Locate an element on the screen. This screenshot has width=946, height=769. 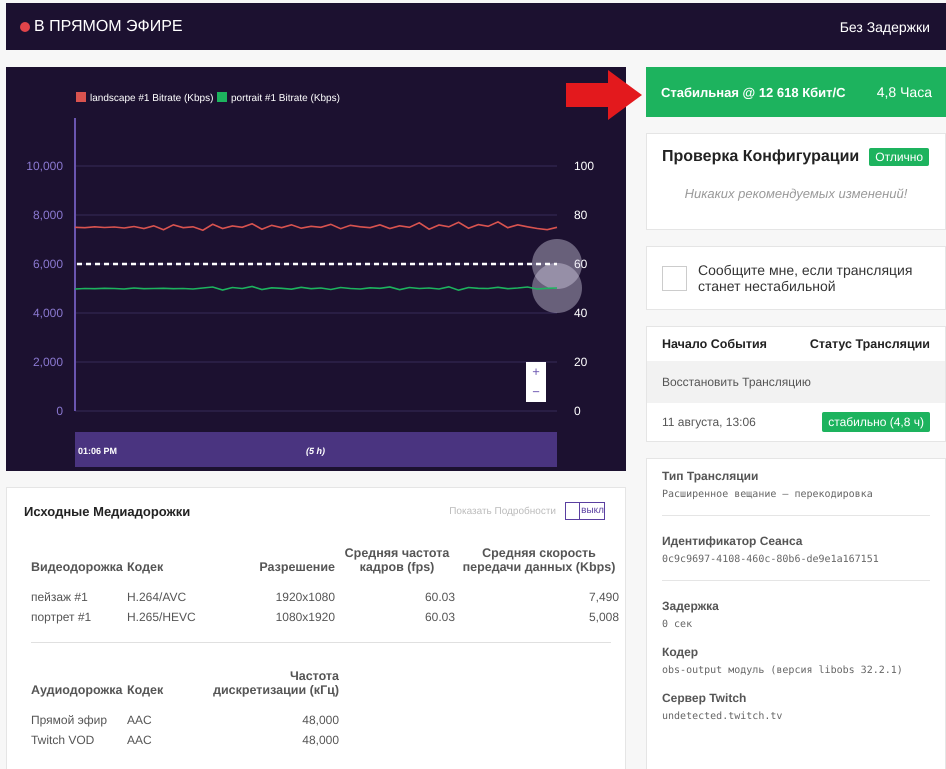
axis-tick-label: 8,000 is located at coordinates (47, 215).